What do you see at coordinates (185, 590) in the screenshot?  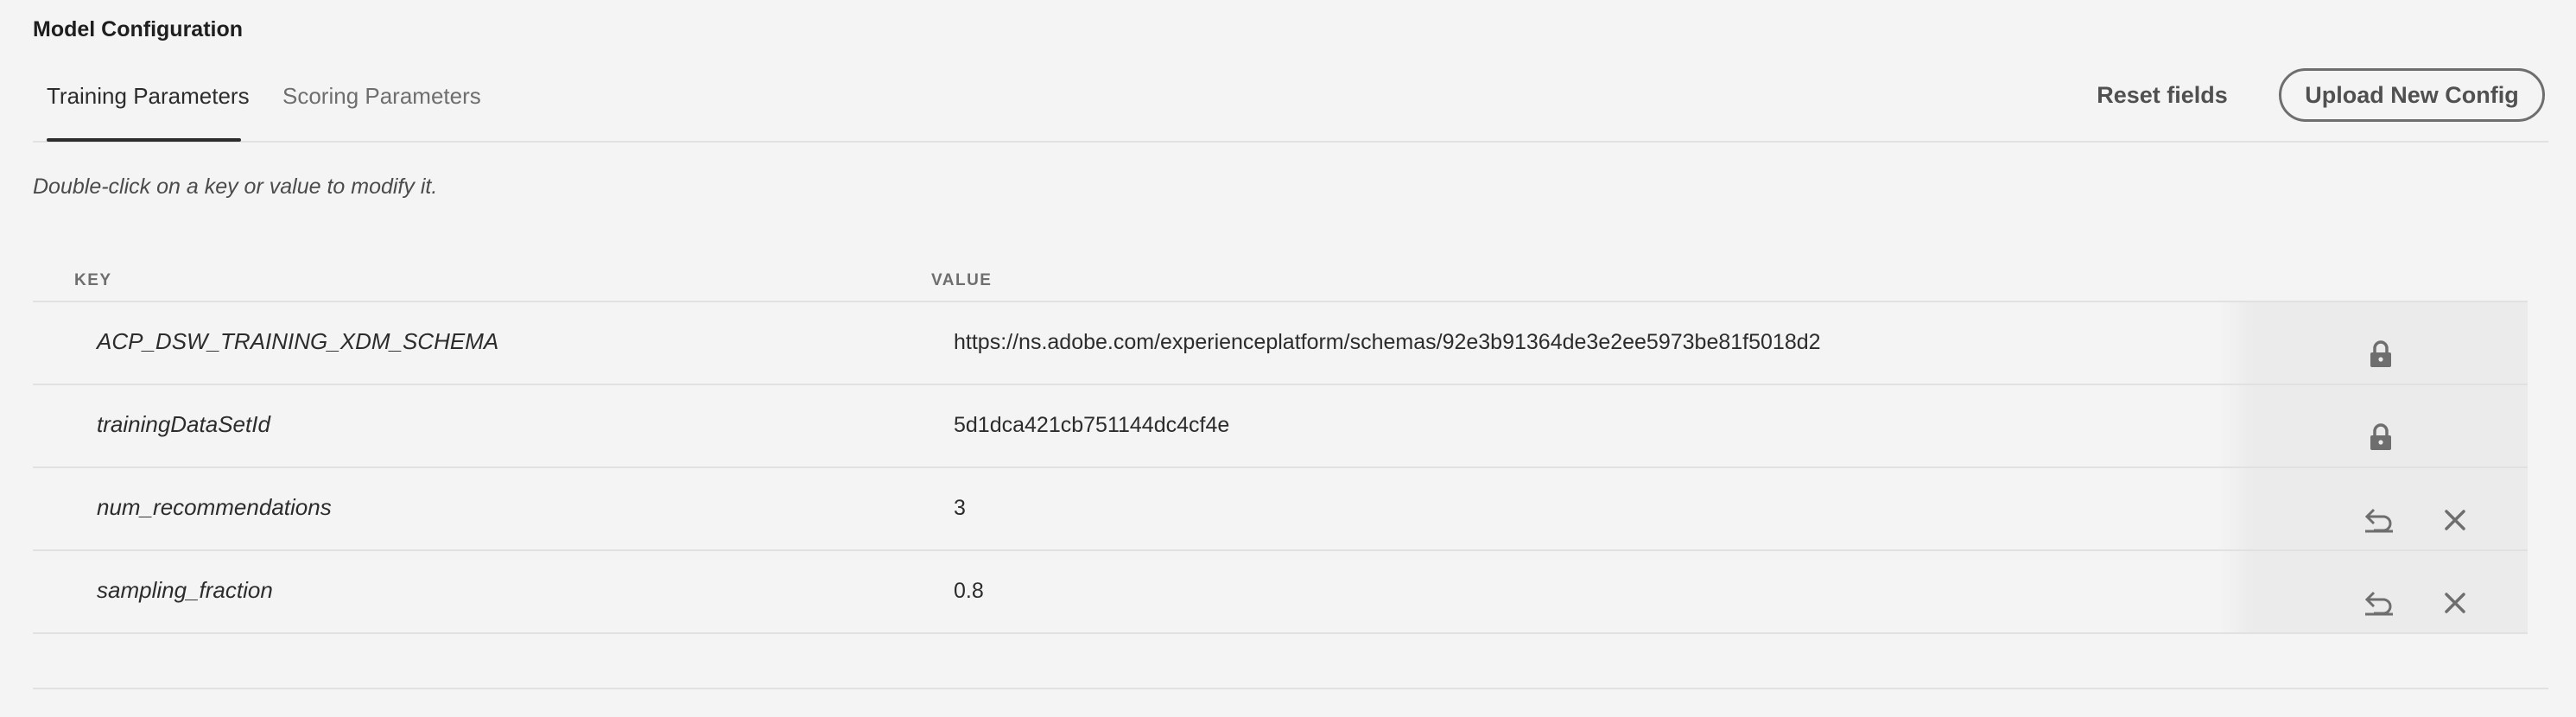 I see `parameter-key: sampling_fraction` at bounding box center [185, 590].